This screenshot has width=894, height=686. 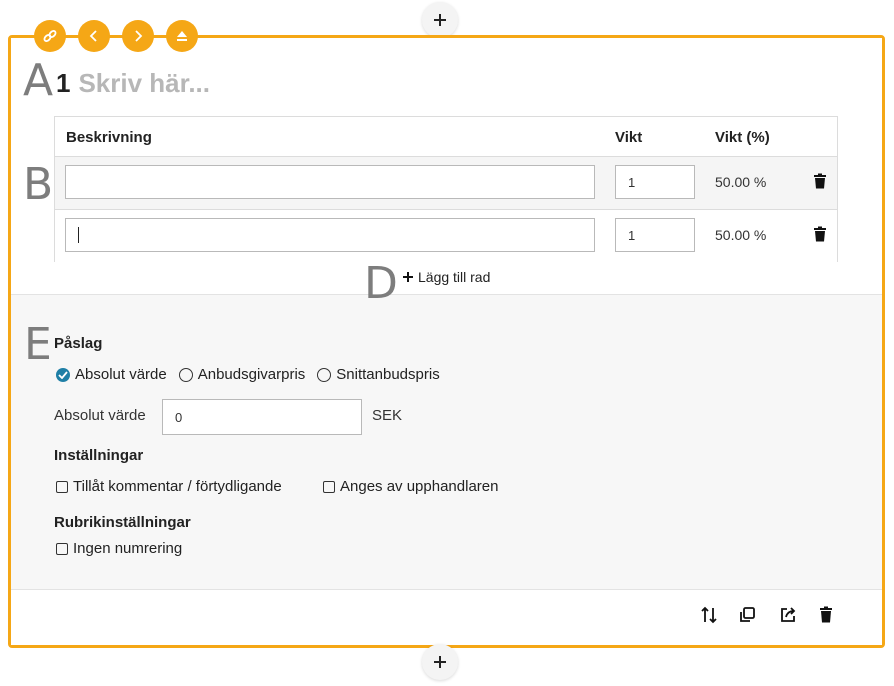 I want to click on radio-absolute-value: Absolut värde, so click(x=111, y=374).